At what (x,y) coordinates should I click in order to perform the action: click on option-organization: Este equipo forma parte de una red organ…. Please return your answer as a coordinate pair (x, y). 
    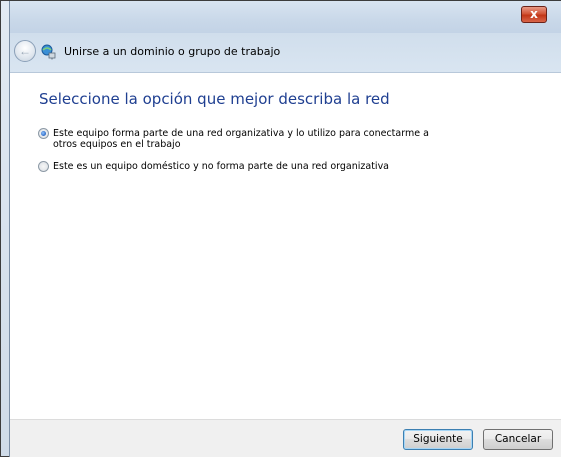
    Looking at the image, I should click on (238, 139).